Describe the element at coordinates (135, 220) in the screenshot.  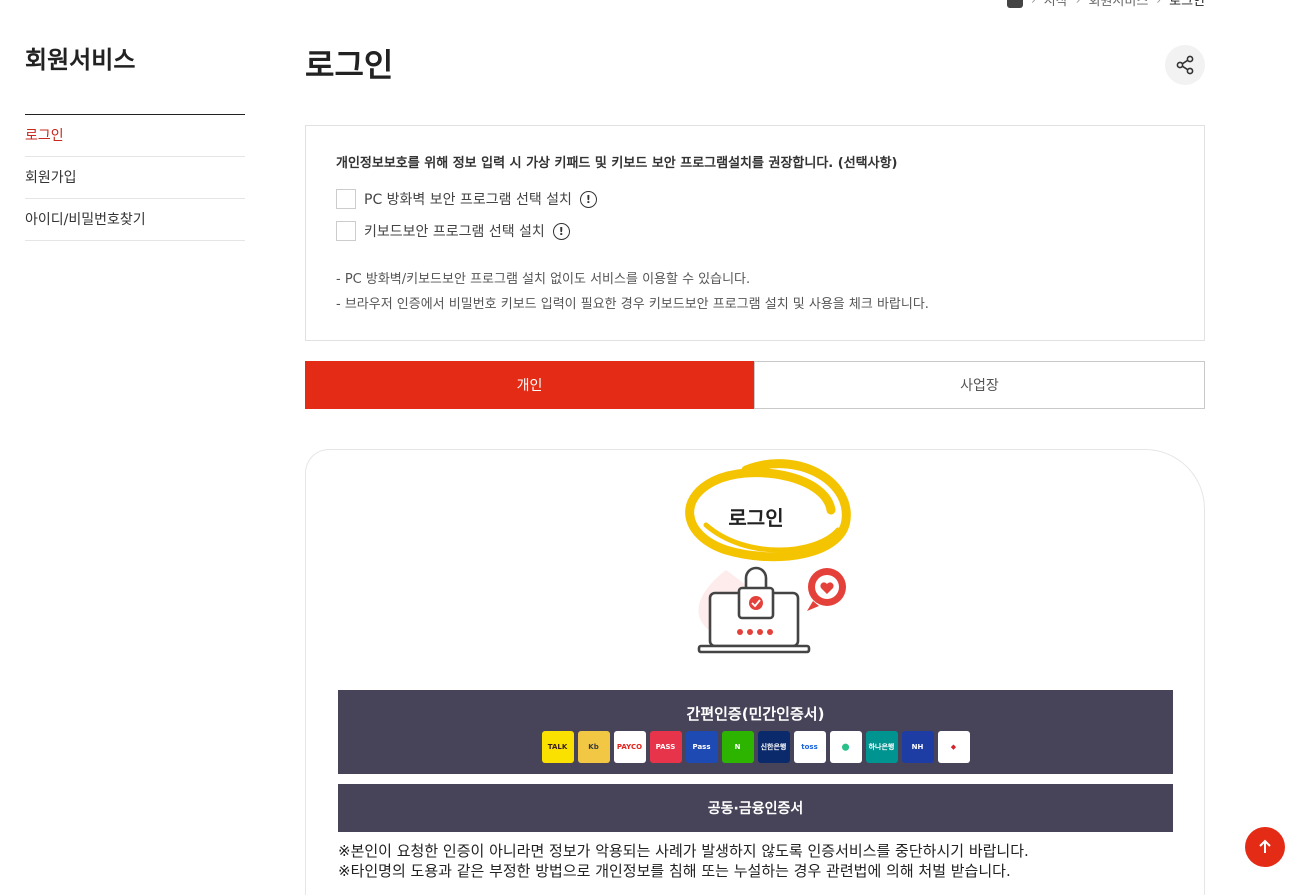
I see `sidebar-item-find-account: 아이디/비밀번호찾기` at that location.